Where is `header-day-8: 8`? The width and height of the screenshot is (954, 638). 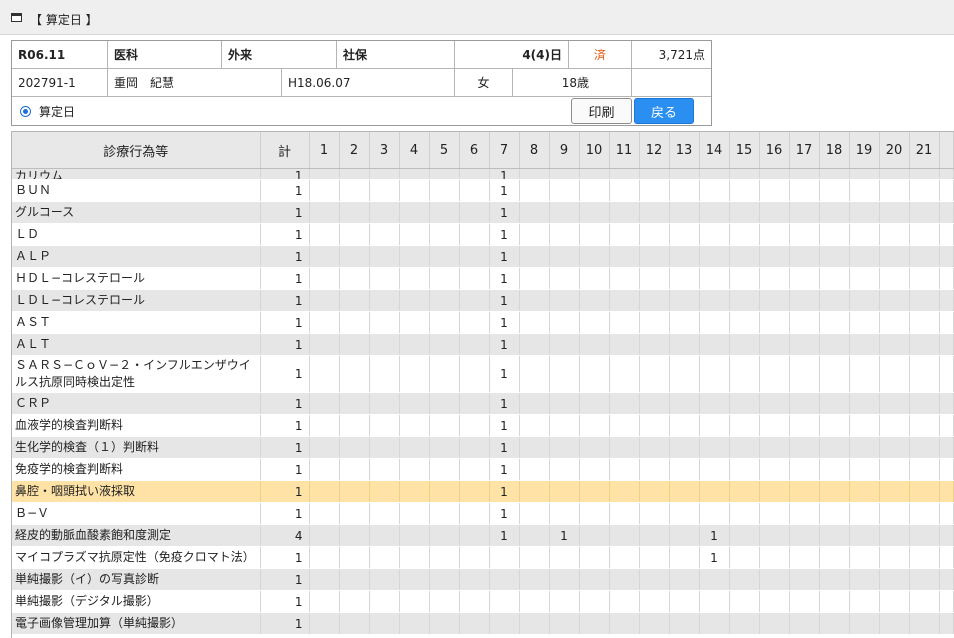
header-day-8: 8 is located at coordinates (534, 150).